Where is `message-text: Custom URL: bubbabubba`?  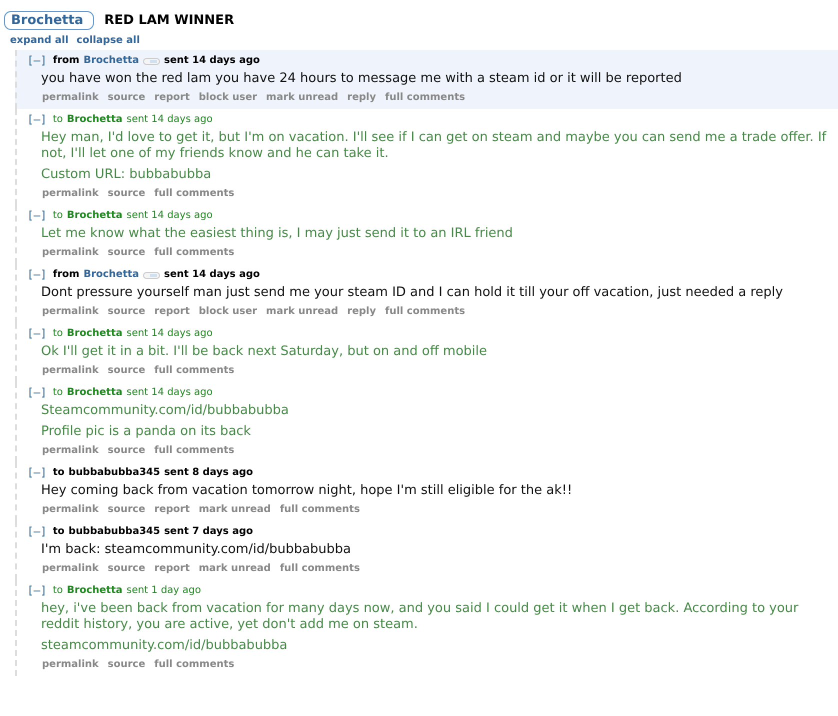 message-text: Custom URL: bubbabubba is located at coordinates (126, 175).